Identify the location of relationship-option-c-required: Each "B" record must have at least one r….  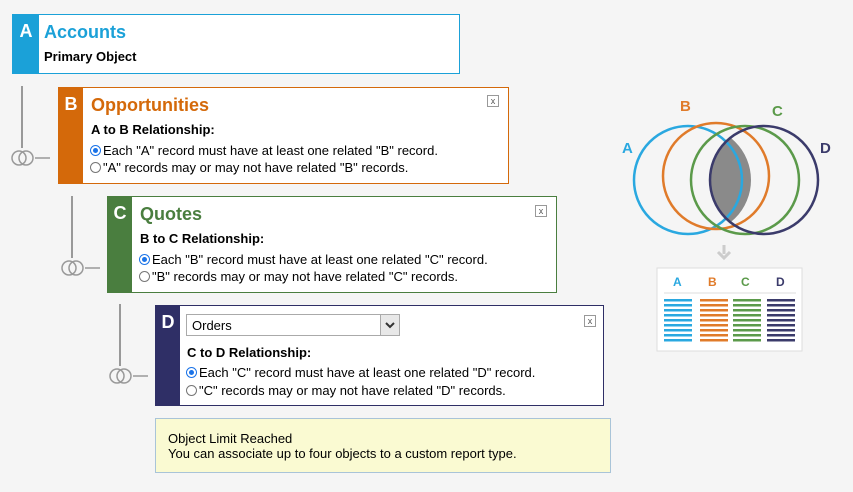
(313, 259).